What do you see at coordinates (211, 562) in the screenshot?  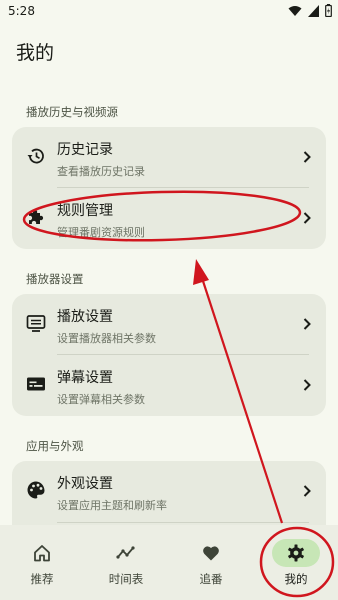 I see `nav-following: 追番` at bounding box center [211, 562].